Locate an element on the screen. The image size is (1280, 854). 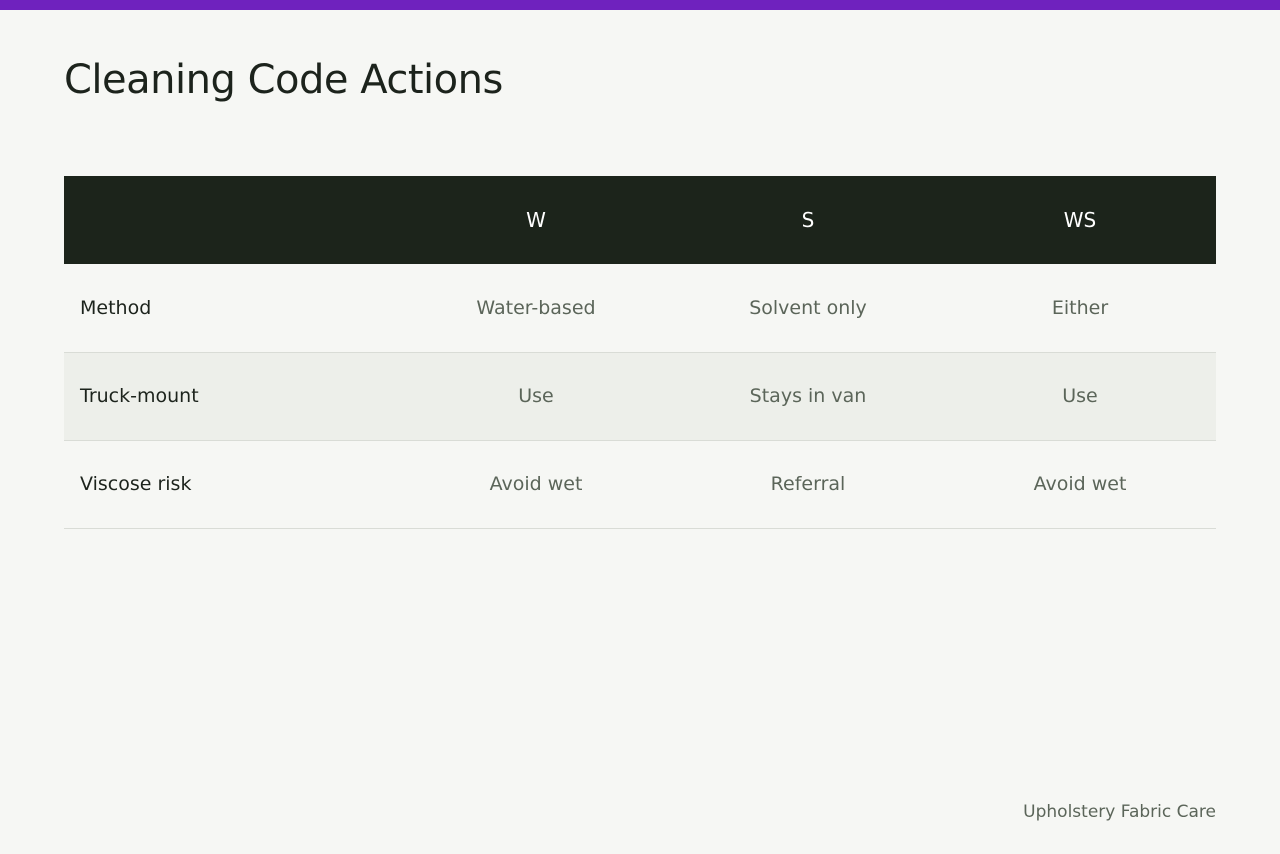
row-label: Truck-mount is located at coordinates (139, 396).